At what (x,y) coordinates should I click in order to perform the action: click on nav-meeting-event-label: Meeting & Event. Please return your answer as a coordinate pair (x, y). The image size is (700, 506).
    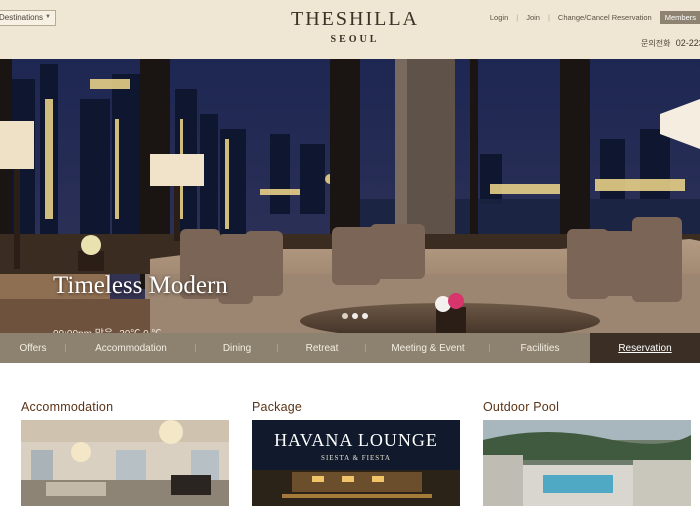
    Looking at the image, I should click on (428, 348).